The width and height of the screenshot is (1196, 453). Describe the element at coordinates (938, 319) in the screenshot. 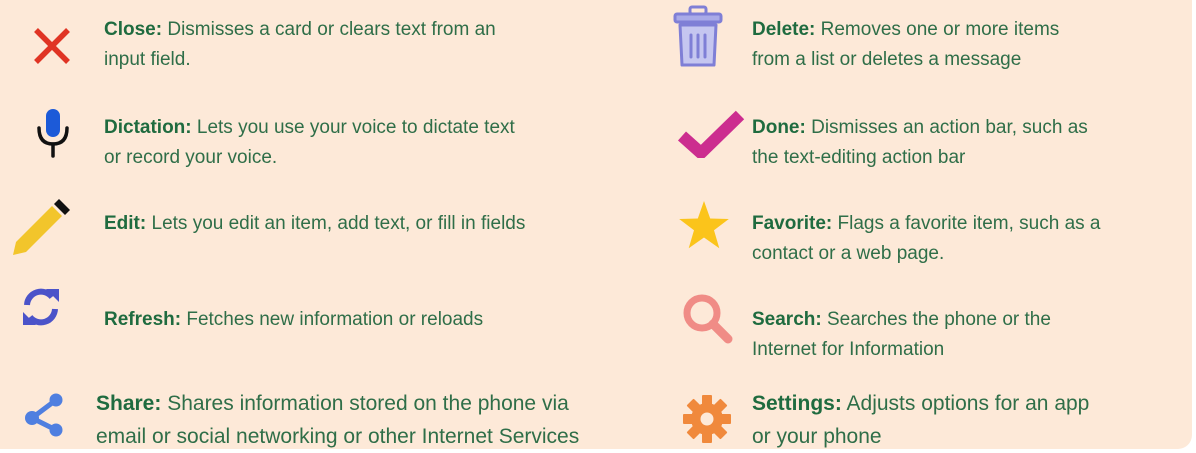

I see `search-desc-line1: Searches the phone or the` at that location.